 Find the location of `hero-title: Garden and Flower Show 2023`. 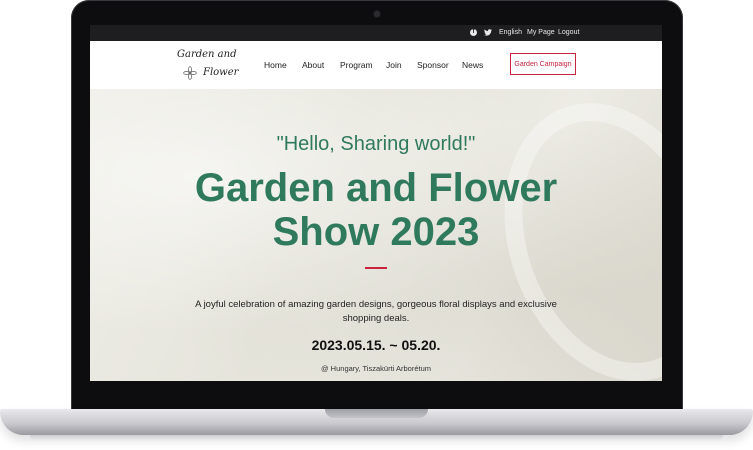

hero-title: Garden and Flower Show 2023 is located at coordinates (376, 210).